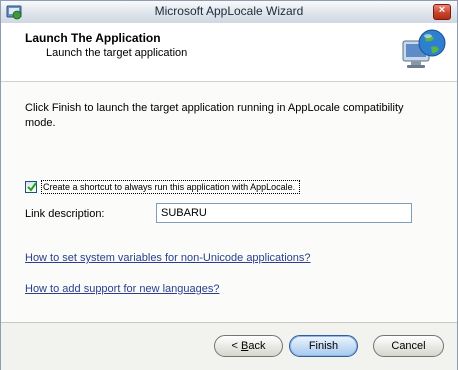 This screenshot has width=458, height=370. Describe the element at coordinates (236, 346) in the screenshot. I see `back-button-prefix: <` at that location.